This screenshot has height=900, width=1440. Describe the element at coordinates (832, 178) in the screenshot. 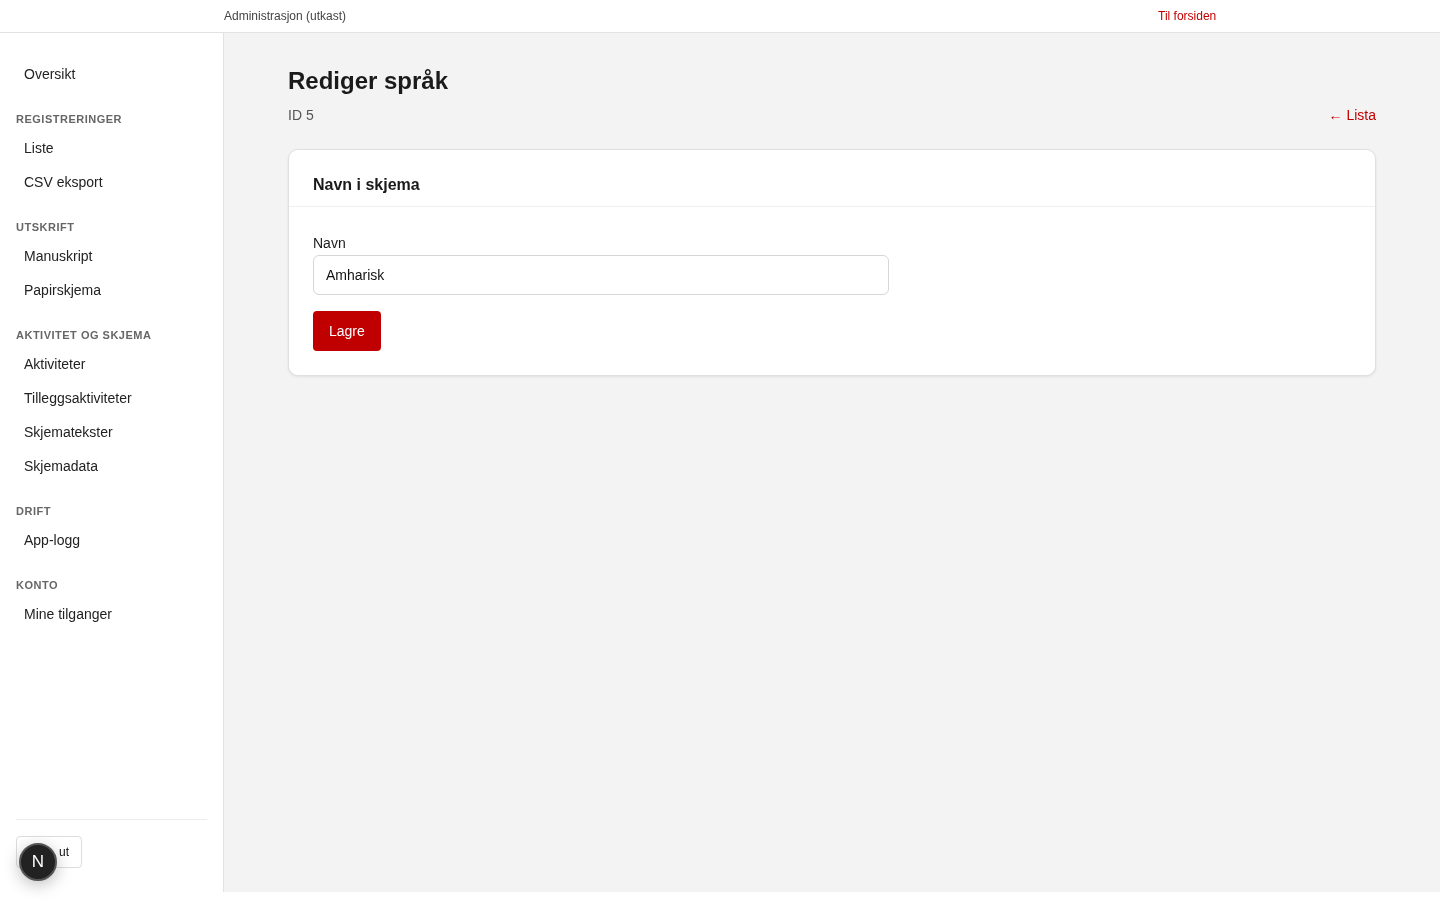

I see `card-title: Navn i skjema` at that location.